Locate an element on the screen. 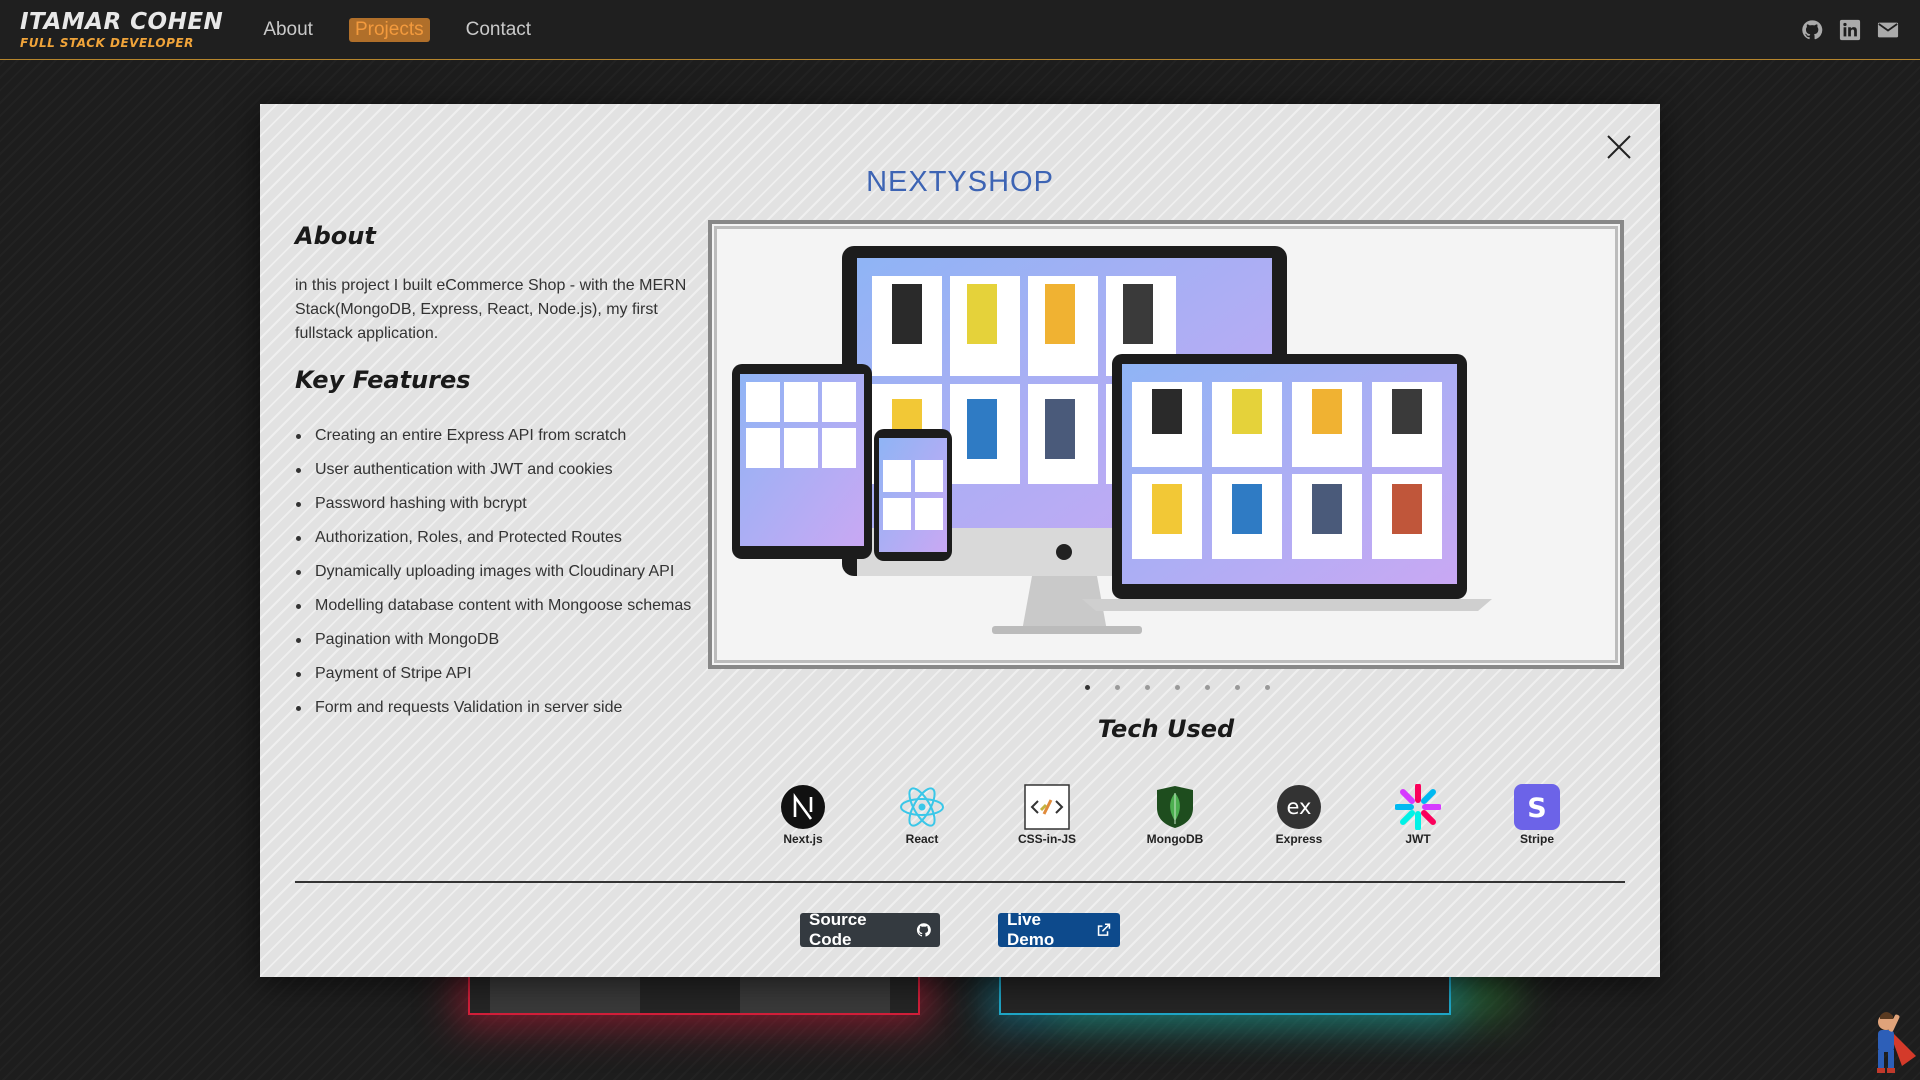  tech-label: MongoDB is located at coordinates (1175, 839).